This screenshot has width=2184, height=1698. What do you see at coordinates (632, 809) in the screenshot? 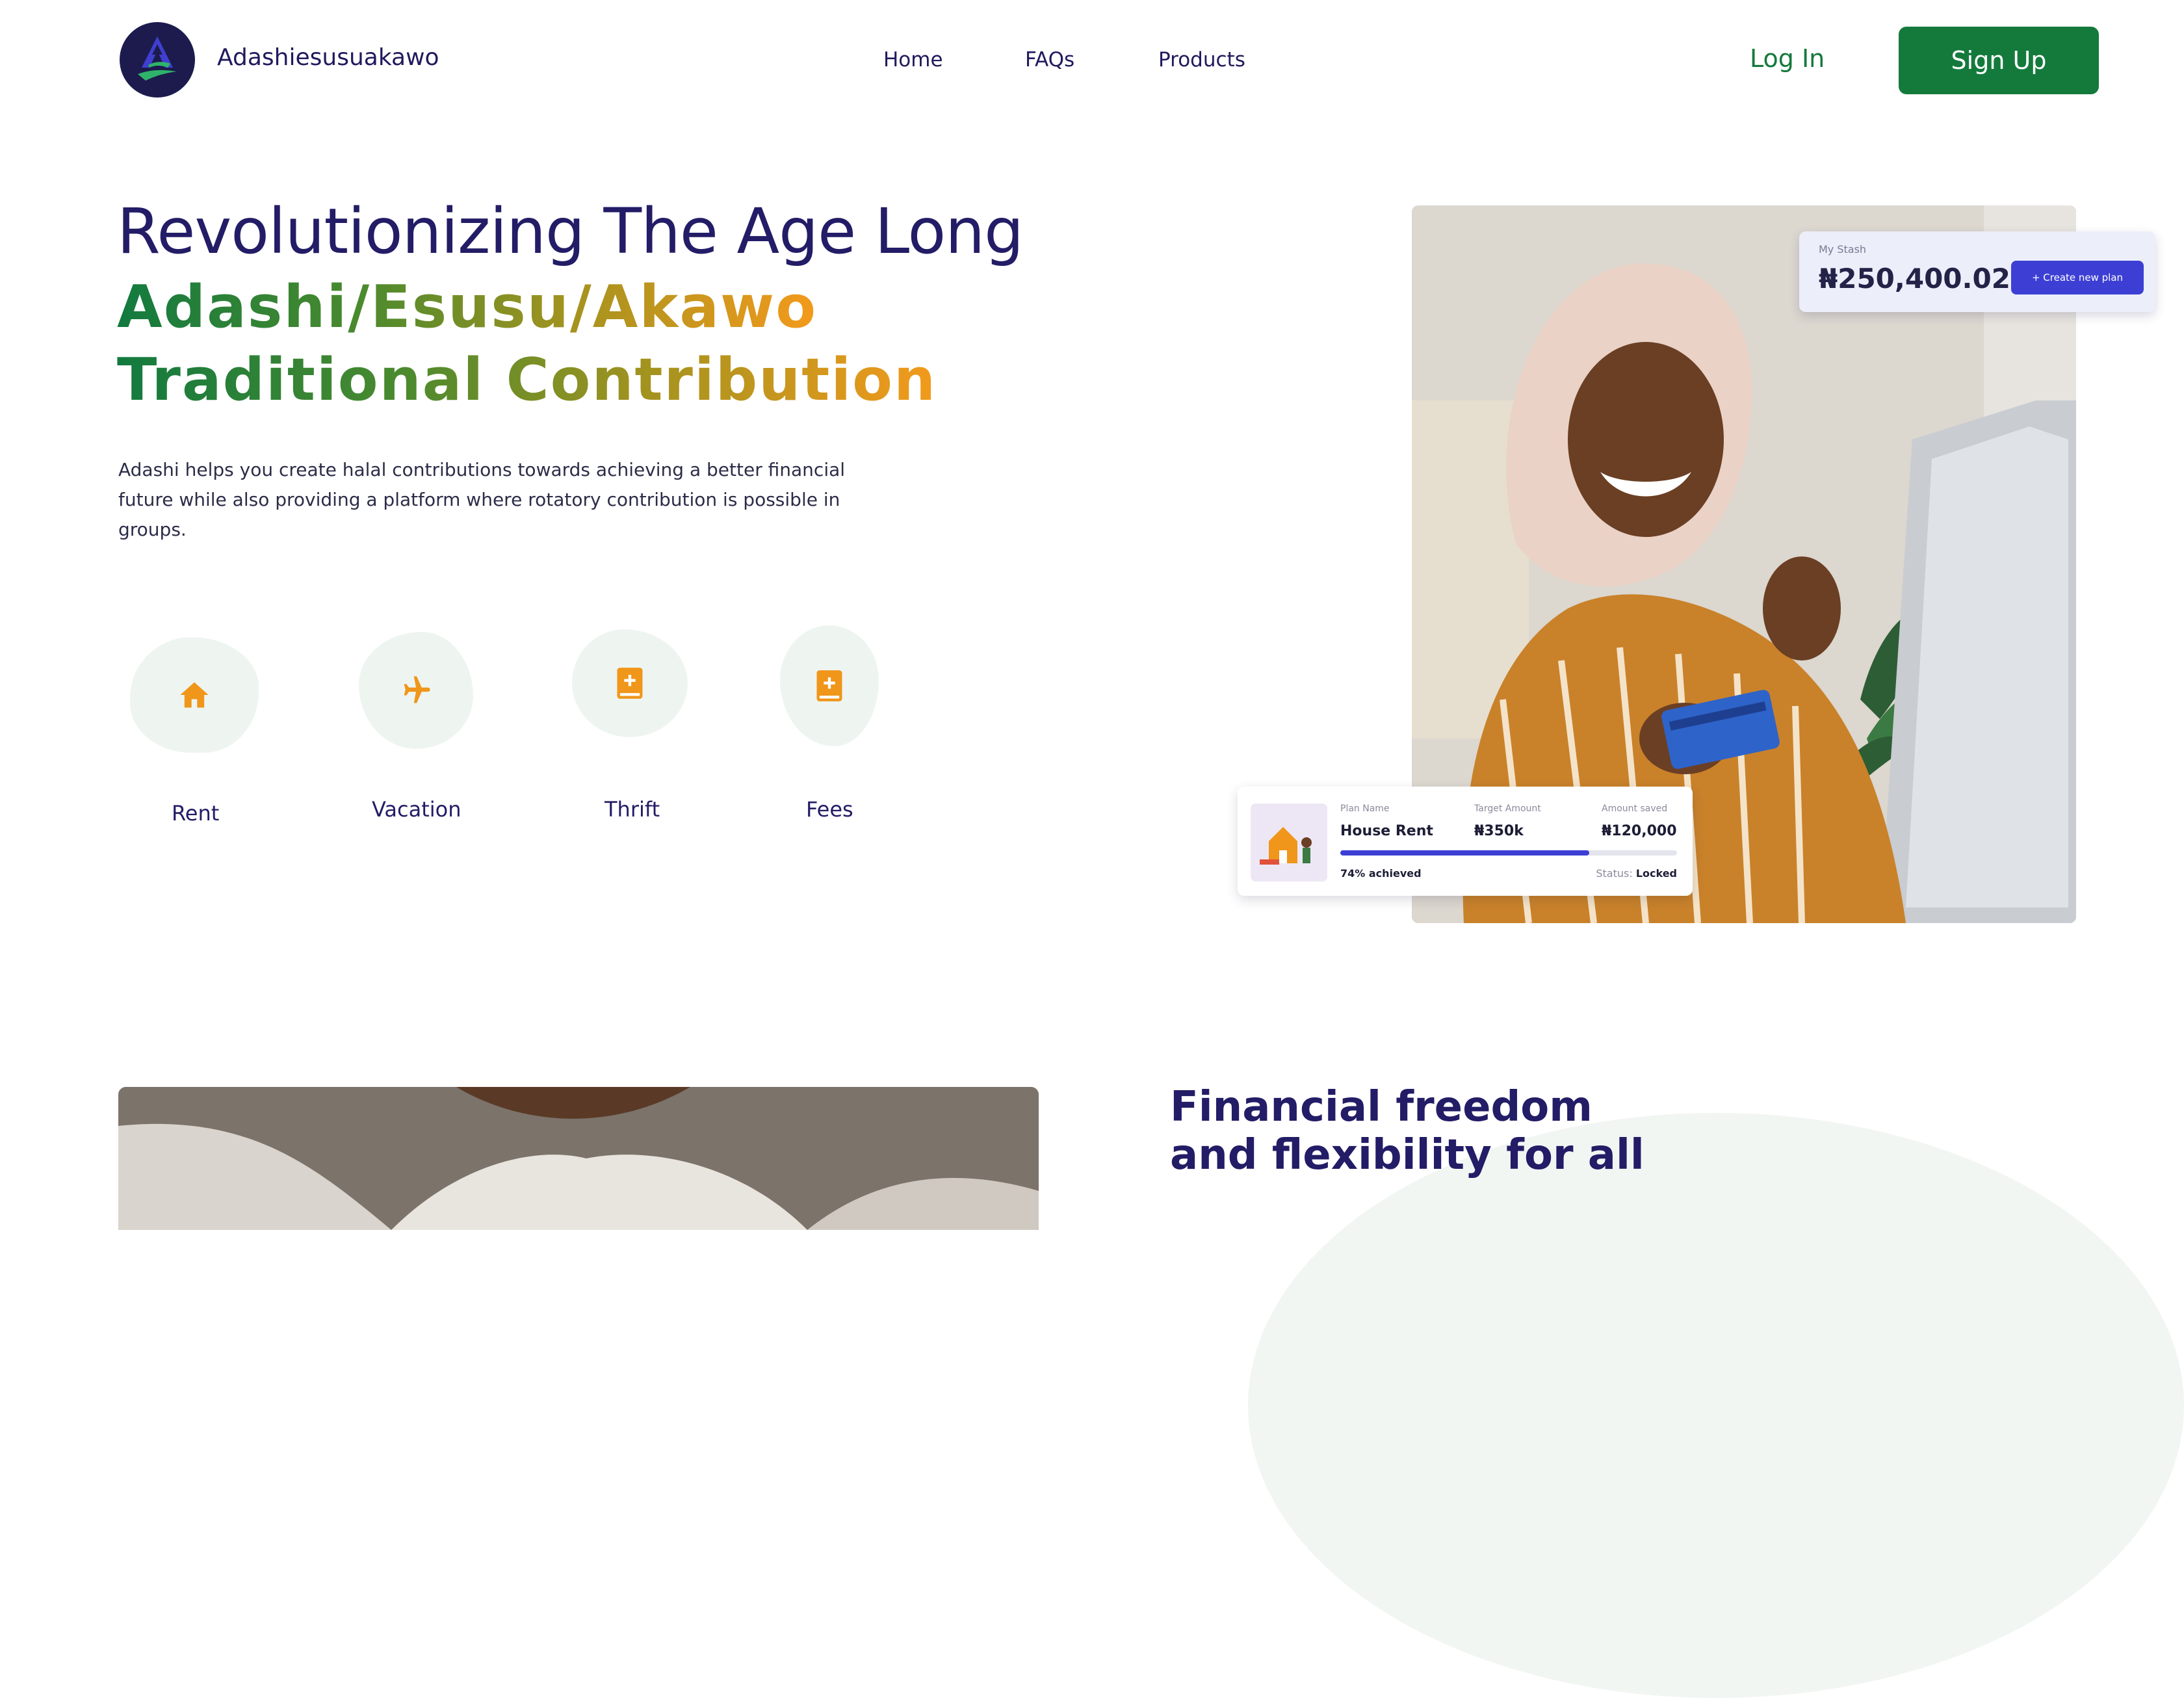
I see `category-thrift-label: Thrift` at bounding box center [632, 809].